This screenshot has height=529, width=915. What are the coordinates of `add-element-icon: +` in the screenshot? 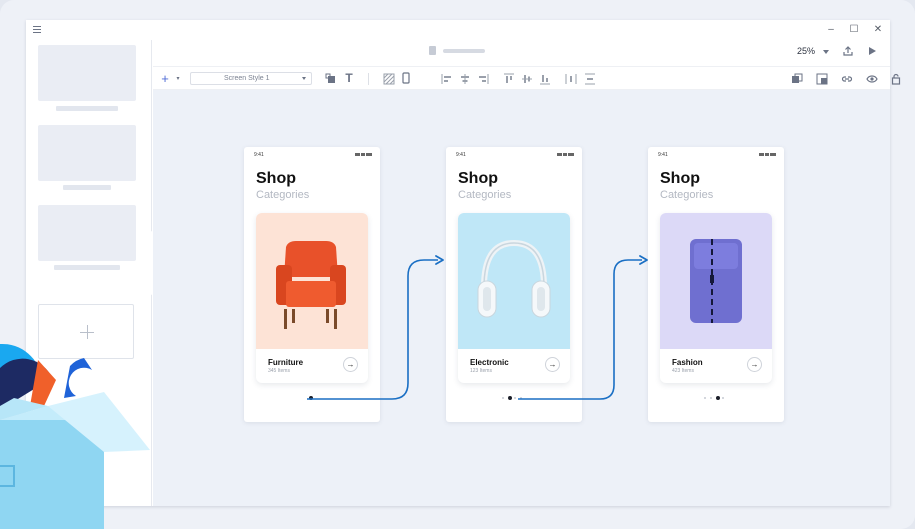 It's located at (165, 78).